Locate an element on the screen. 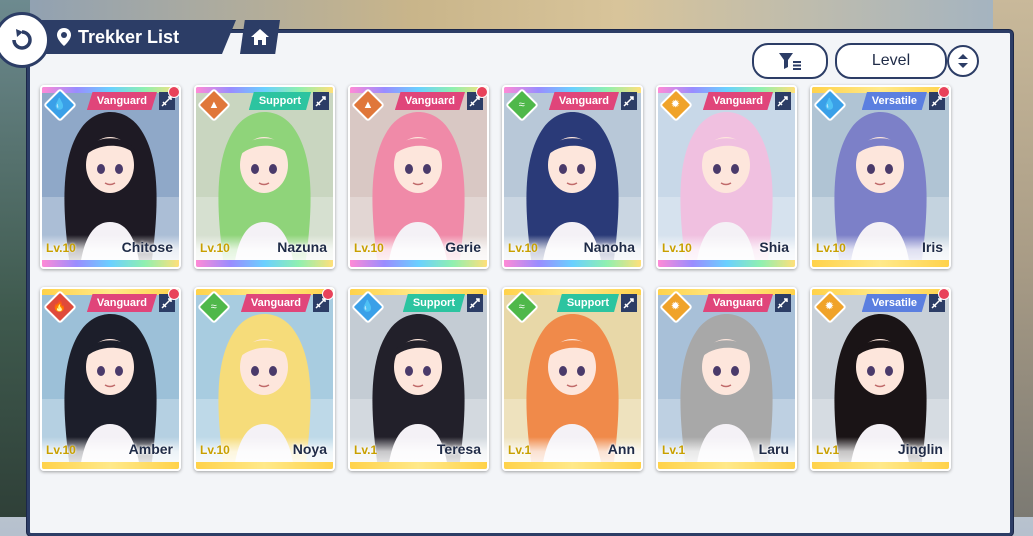 The height and width of the screenshot is (536, 1033). sort-order-icon is located at coordinates (963, 61).